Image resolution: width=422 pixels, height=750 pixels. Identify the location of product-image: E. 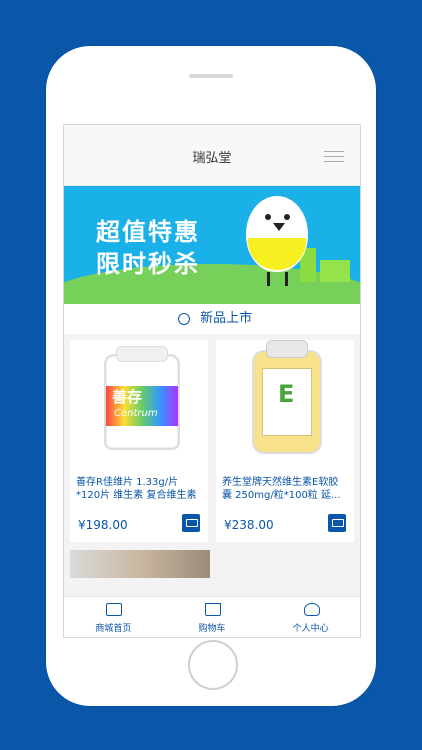
(285, 402).